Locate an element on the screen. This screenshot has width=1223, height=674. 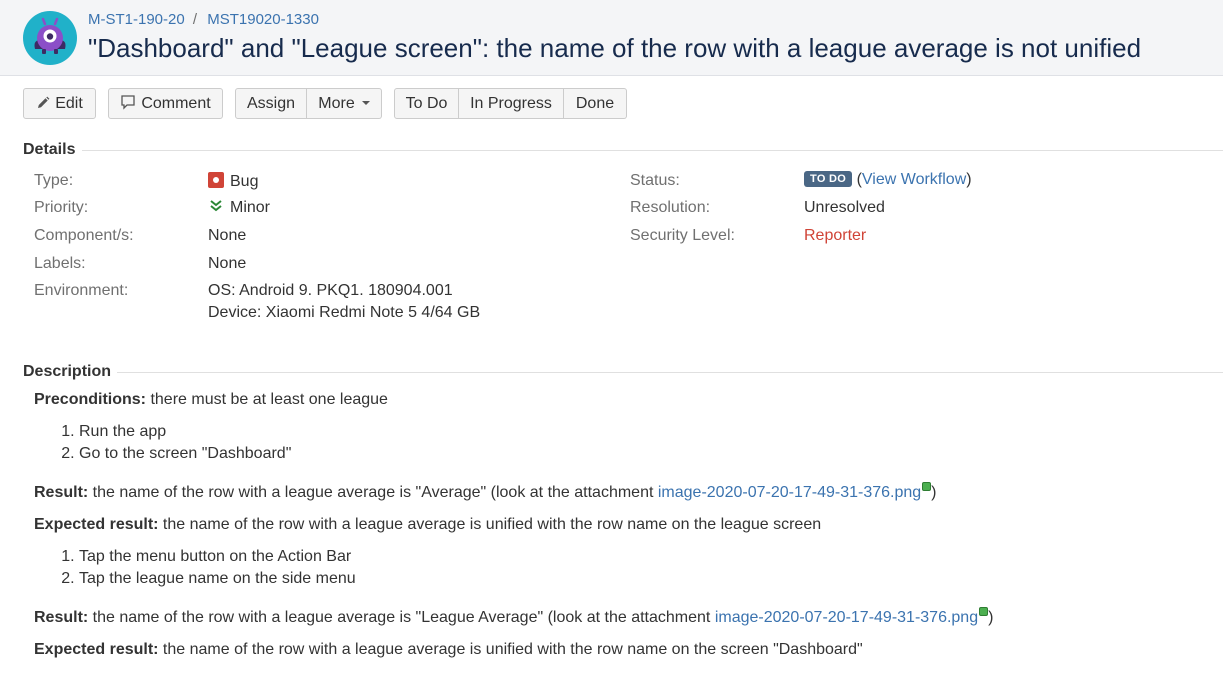
description-divider is located at coordinates (670, 372).